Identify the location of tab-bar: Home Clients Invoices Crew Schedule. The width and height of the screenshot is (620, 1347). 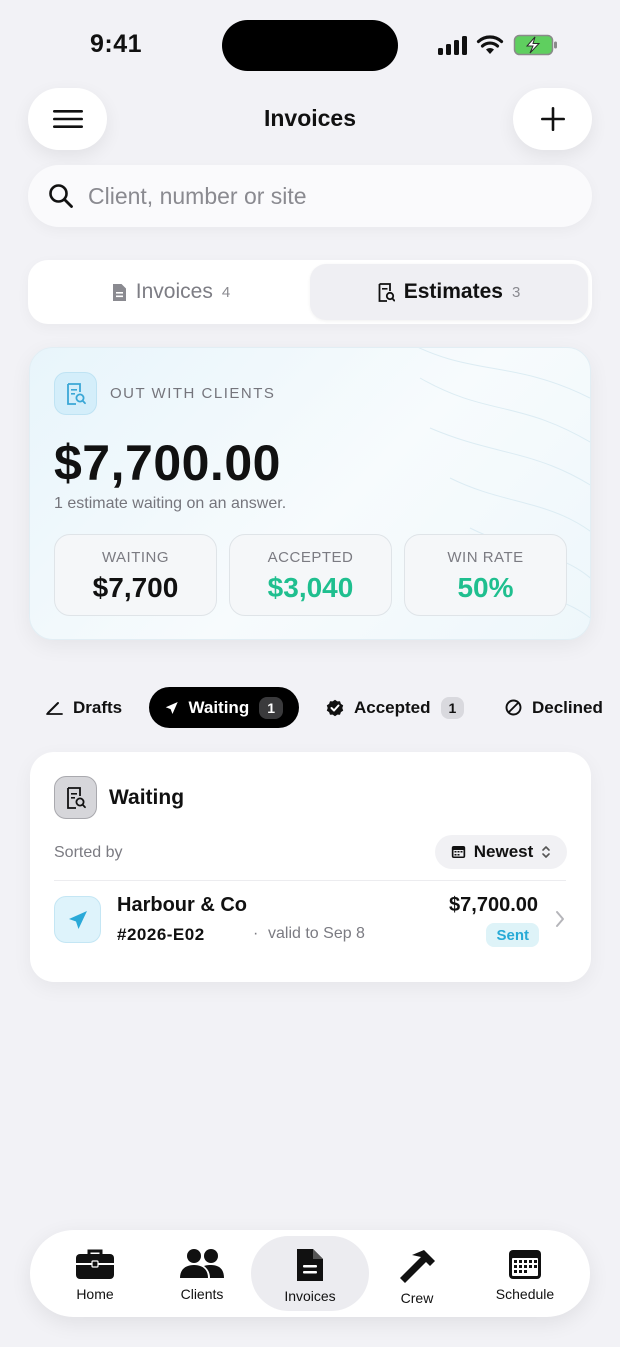
(310, 1273).